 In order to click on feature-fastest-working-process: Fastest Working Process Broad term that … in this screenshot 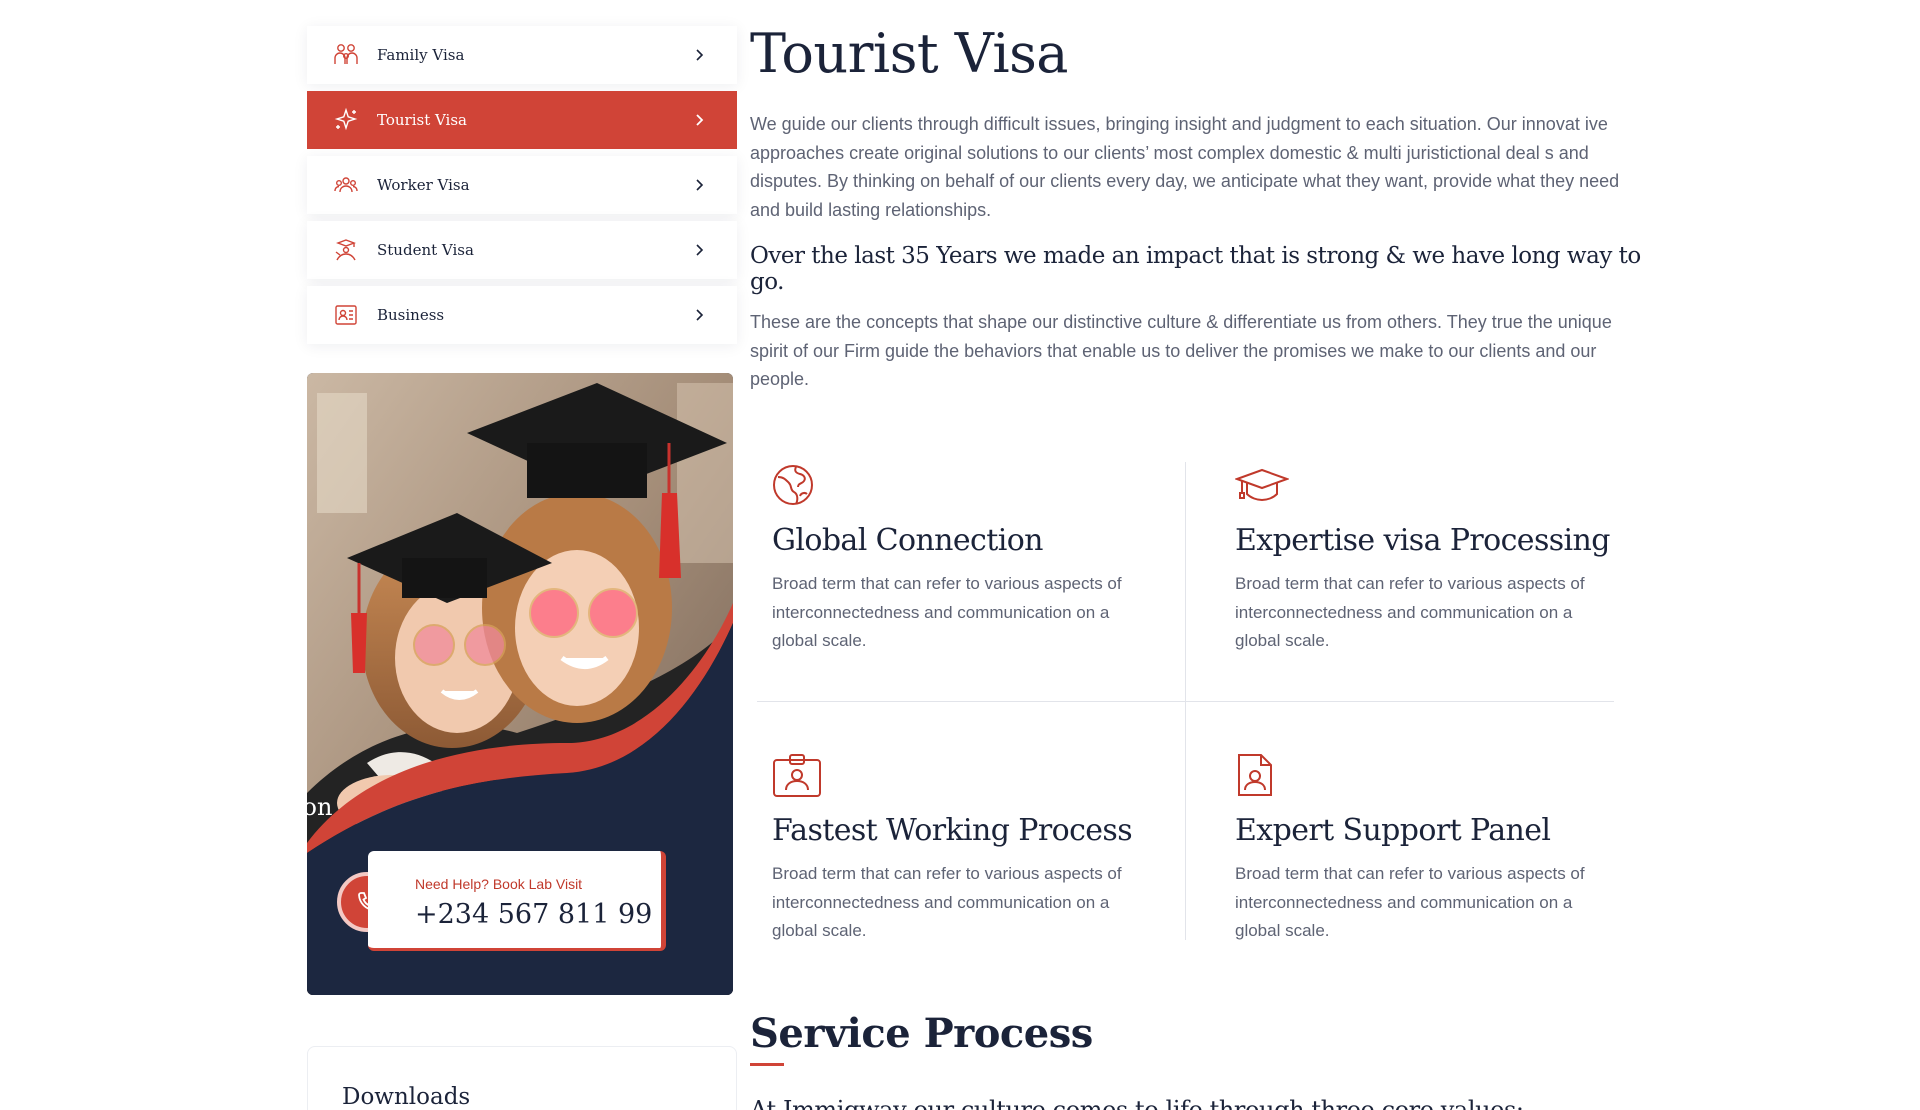, I will do `click(962, 849)`.